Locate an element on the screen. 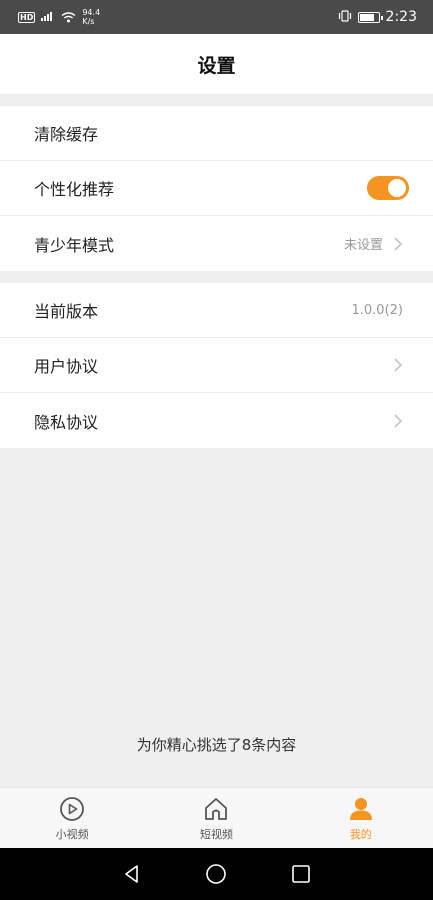 Image resolution: width=433 pixels, height=900 pixels. page-title: 设置 is located at coordinates (216, 65).